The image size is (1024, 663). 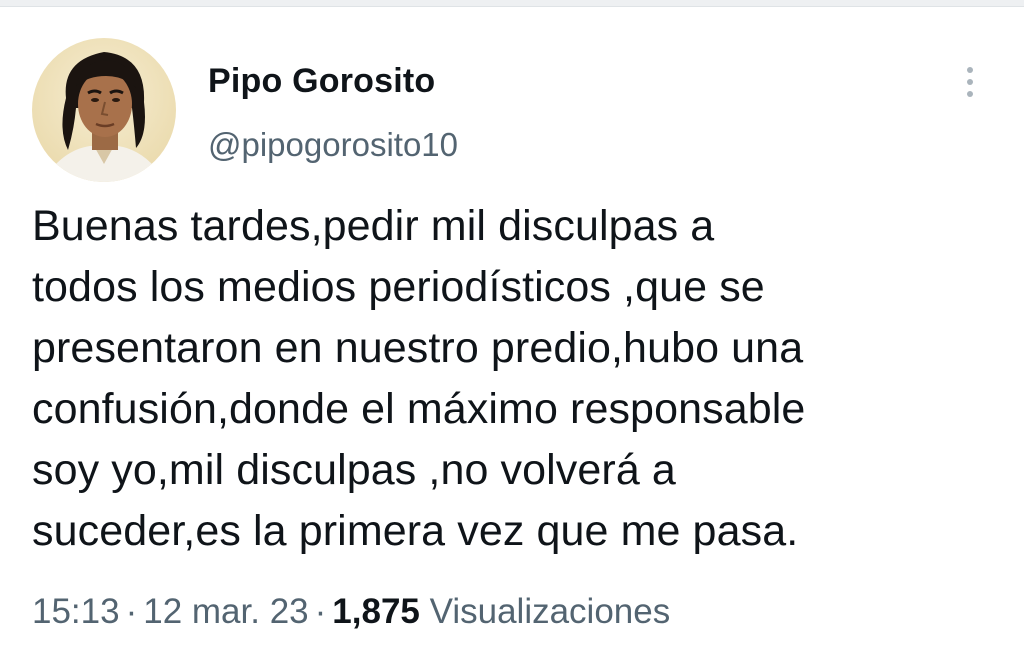 I want to click on avatar, so click(x=104, y=110).